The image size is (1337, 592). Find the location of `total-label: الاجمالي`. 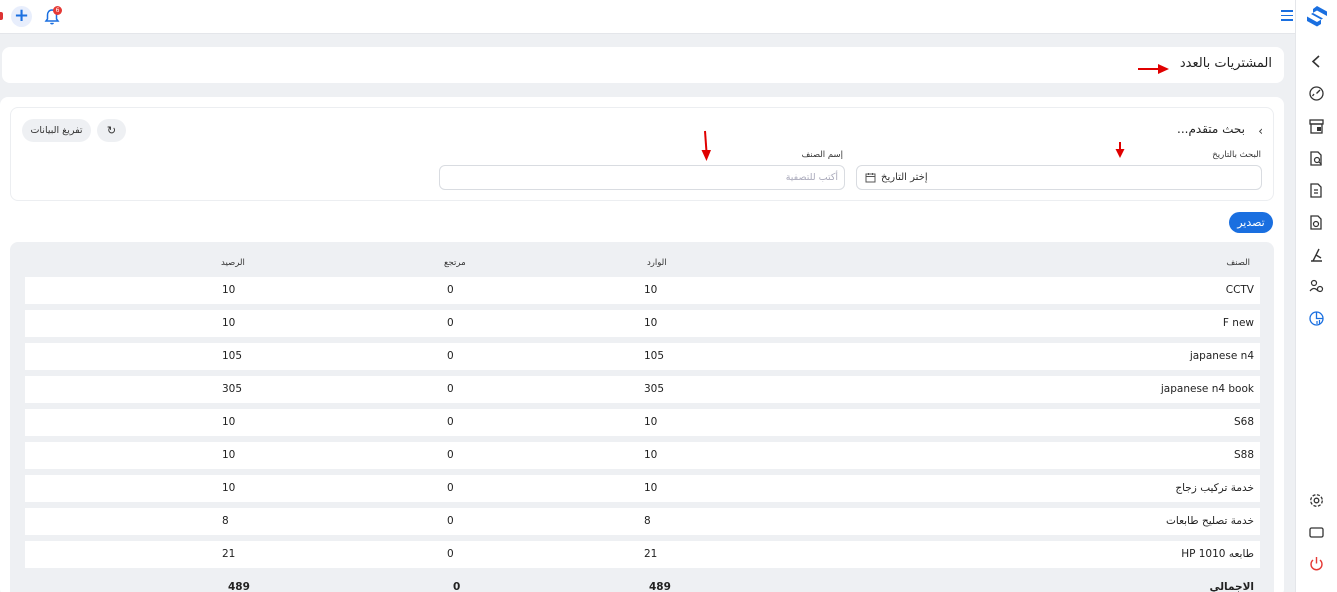

total-label: الاجمالي is located at coordinates (1231, 586).